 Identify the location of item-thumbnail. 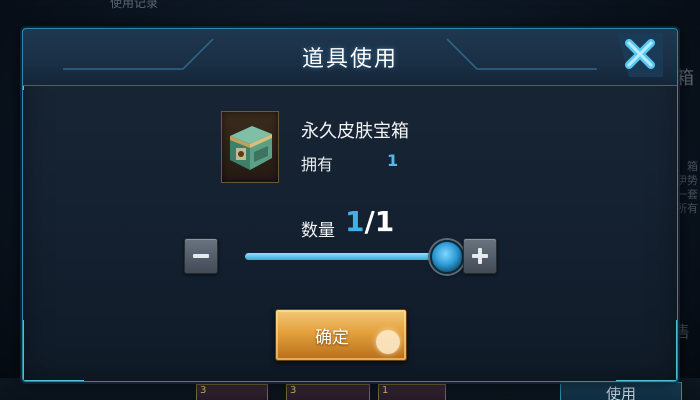
(250, 147).